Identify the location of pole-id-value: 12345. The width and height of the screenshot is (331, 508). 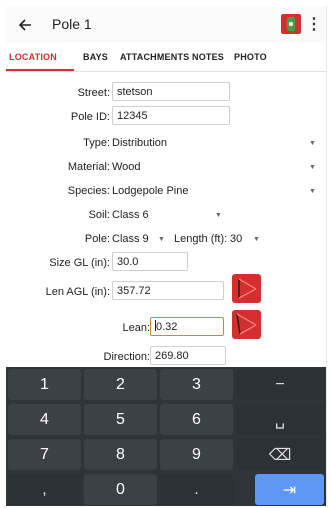
(132, 116).